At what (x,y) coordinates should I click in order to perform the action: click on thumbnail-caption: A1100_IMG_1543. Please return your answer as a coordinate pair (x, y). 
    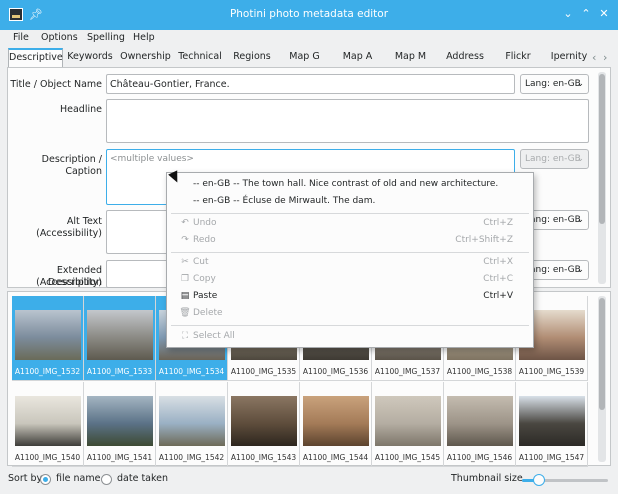
    Looking at the image, I should click on (263, 457).